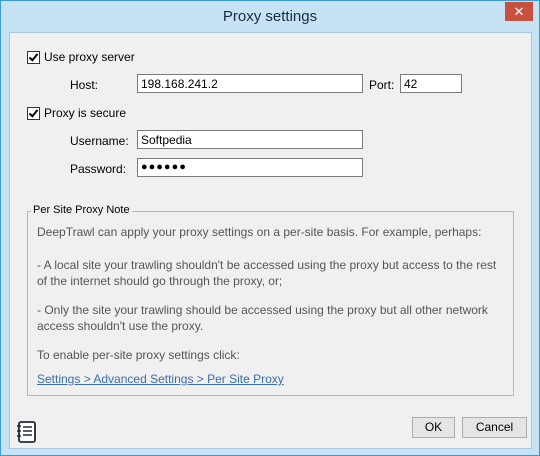 This screenshot has height=456, width=540. Describe the element at coordinates (85, 113) in the screenshot. I see `proxy-secure-label: Proxy is secure` at that location.